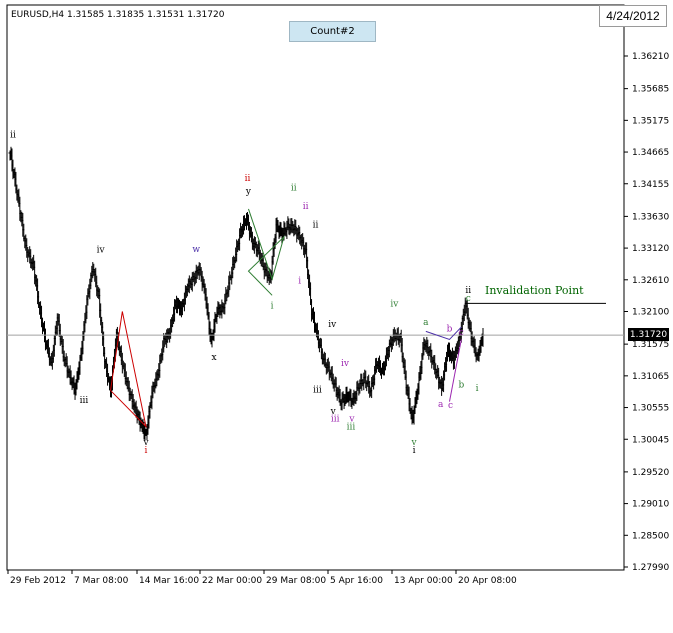 Image resolution: width=673 pixels, height=633 pixels. I want to click on y-tick-label: 1.31065, so click(650, 377).